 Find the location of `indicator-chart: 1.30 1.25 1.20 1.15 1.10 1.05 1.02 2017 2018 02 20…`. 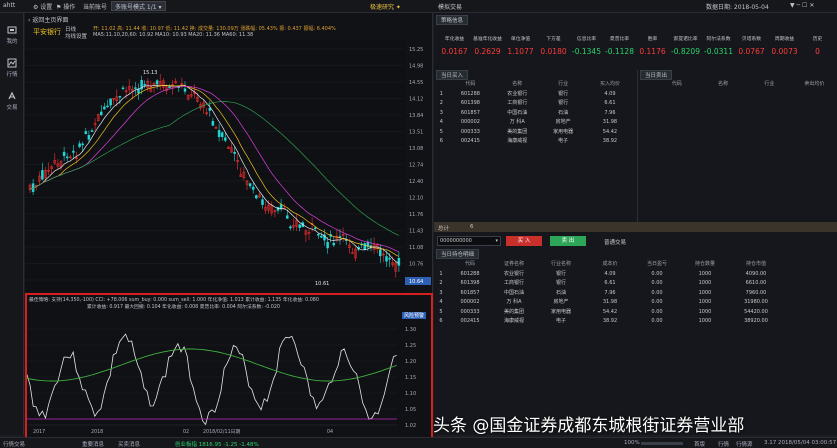

indicator-chart: 1.30 1.25 1.20 1.15 1.10 1.05 1.02 2017 2018 02 20… is located at coordinates (229, 372).